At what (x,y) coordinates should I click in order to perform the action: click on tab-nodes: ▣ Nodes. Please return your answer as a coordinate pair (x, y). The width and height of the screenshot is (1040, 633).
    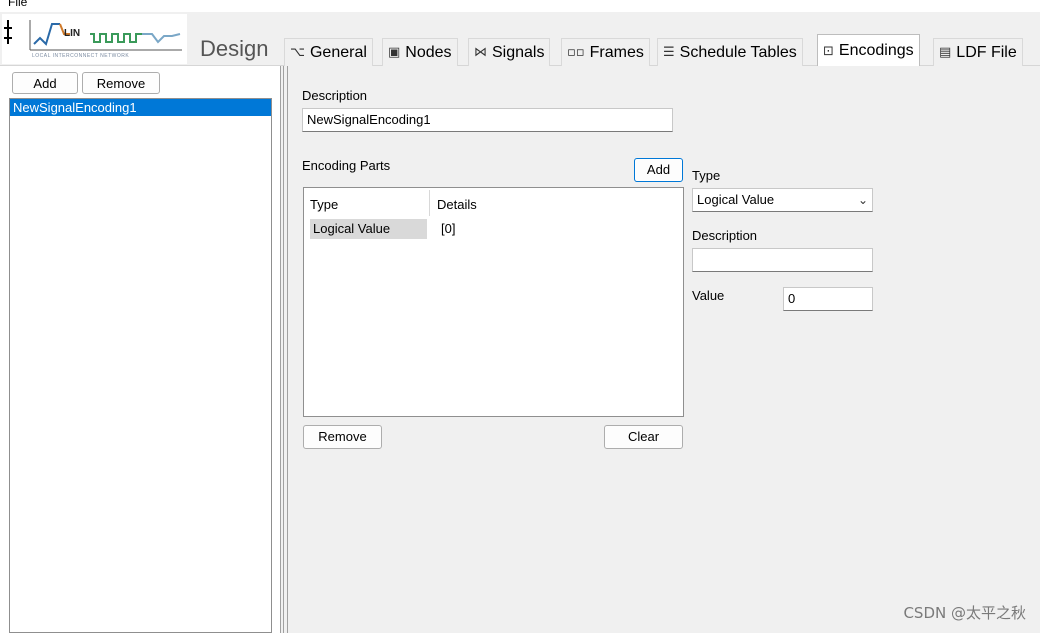
    Looking at the image, I should click on (420, 52).